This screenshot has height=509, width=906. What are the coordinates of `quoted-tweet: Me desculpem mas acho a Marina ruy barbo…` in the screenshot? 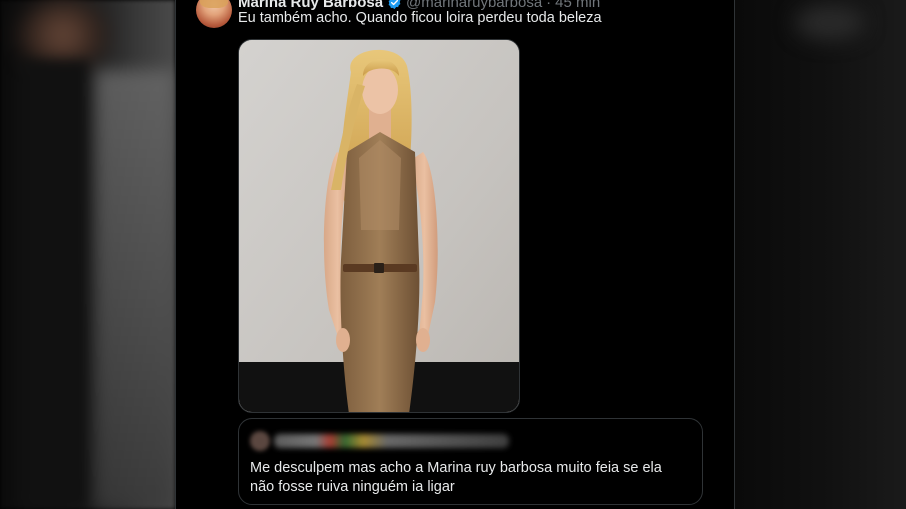 It's located at (470, 461).